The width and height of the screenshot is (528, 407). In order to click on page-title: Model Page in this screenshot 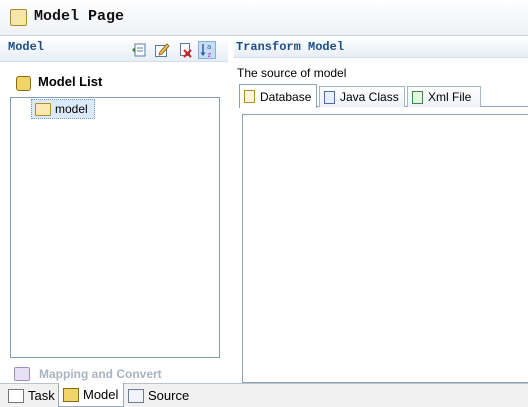, I will do `click(79, 16)`.